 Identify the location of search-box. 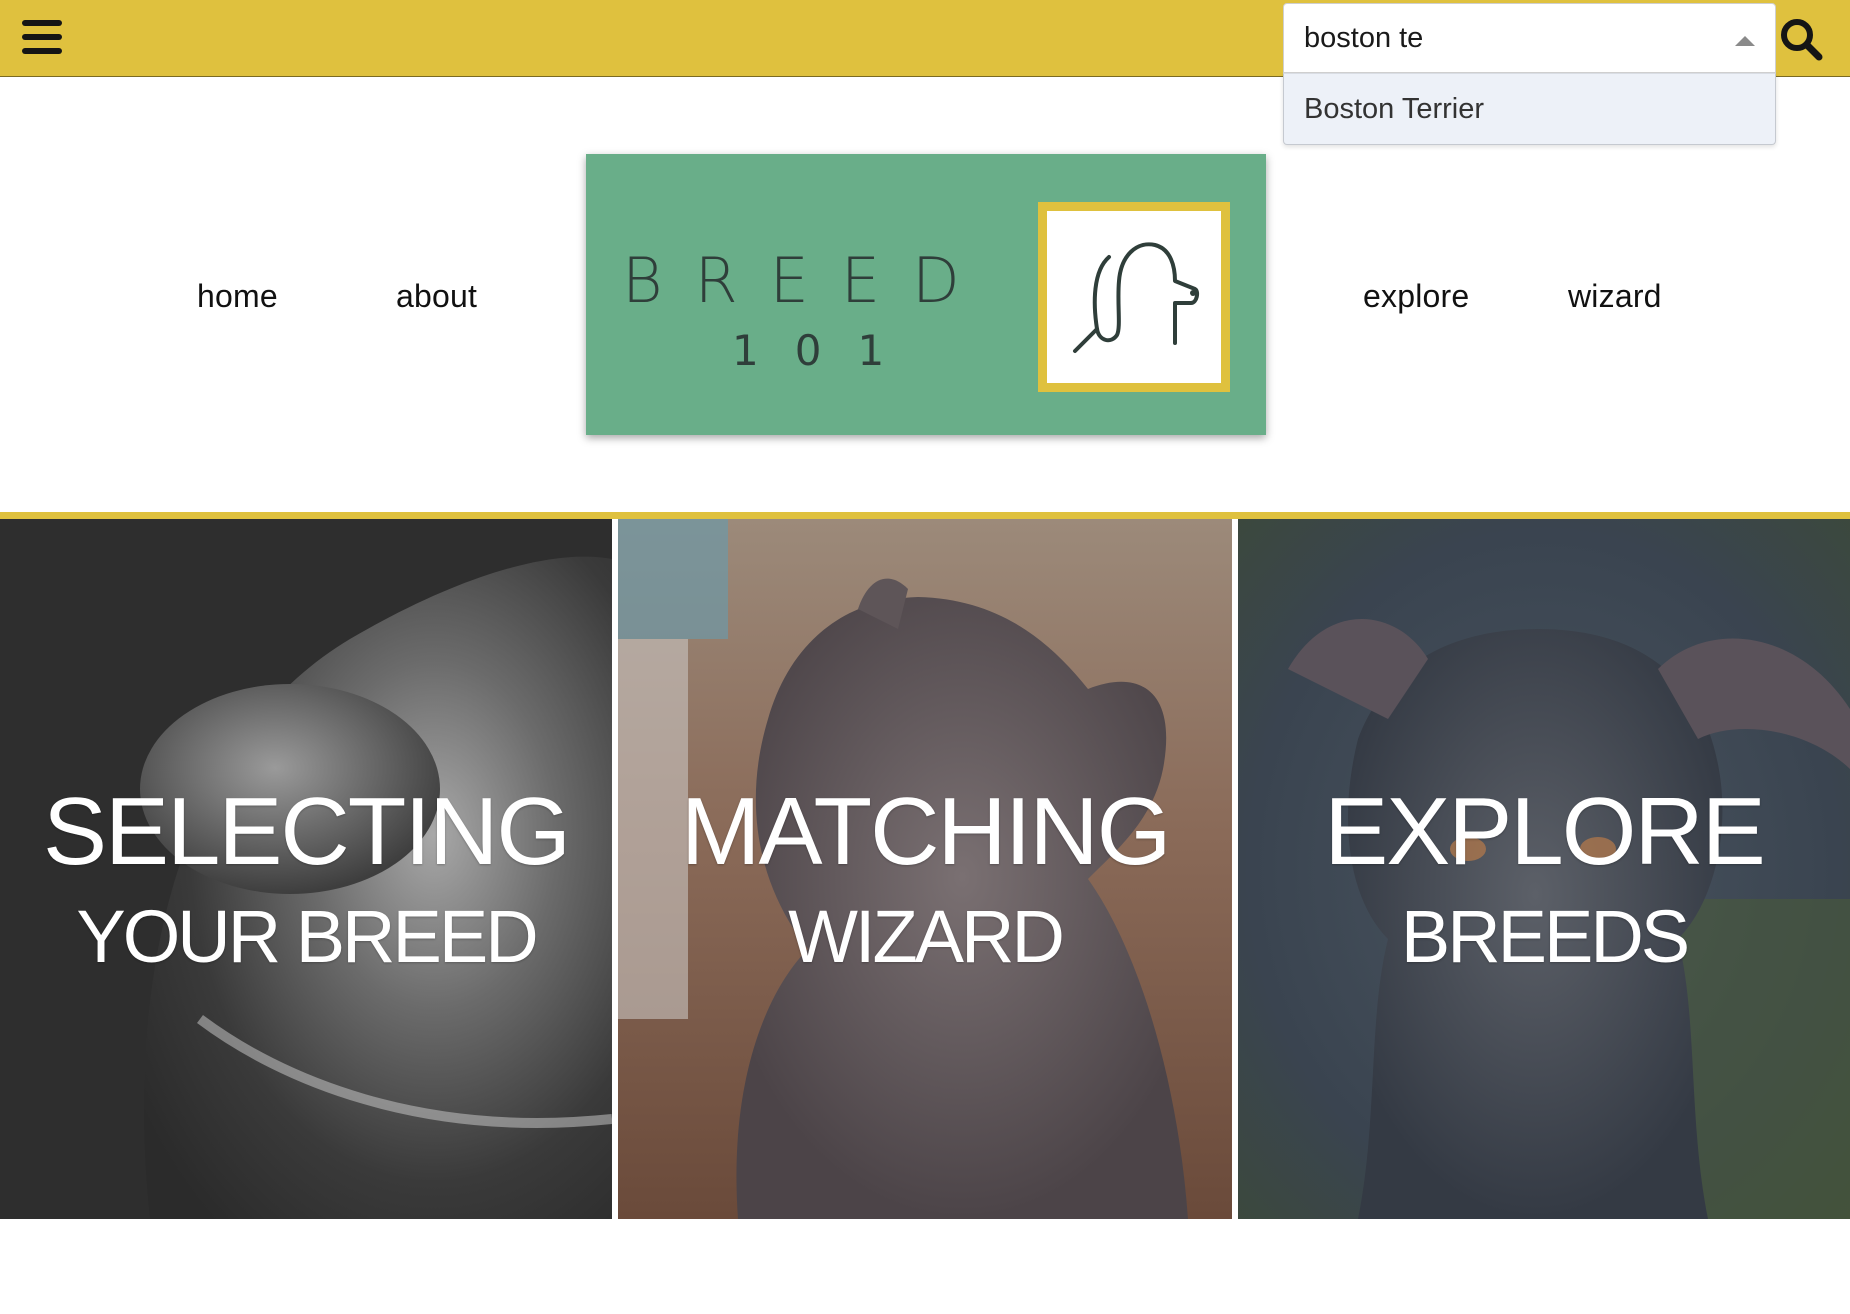
(1529, 38).